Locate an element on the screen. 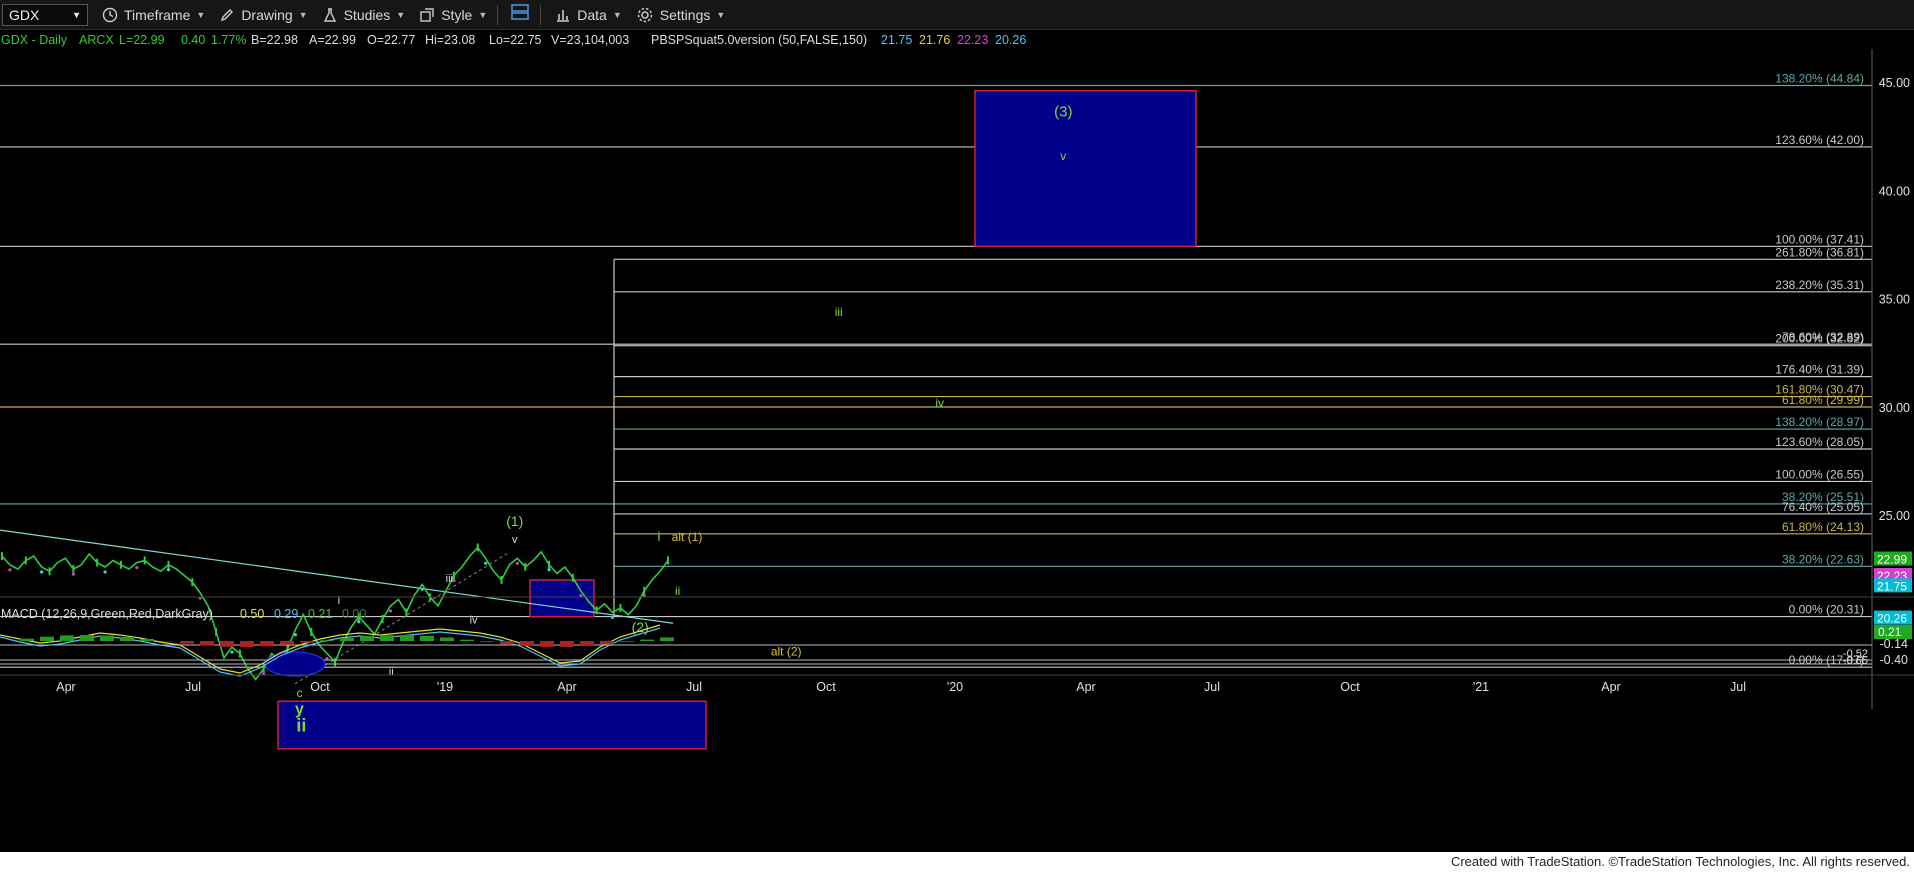  fib-level-label: 0.00% (20.31) is located at coordinates (1826, 610).